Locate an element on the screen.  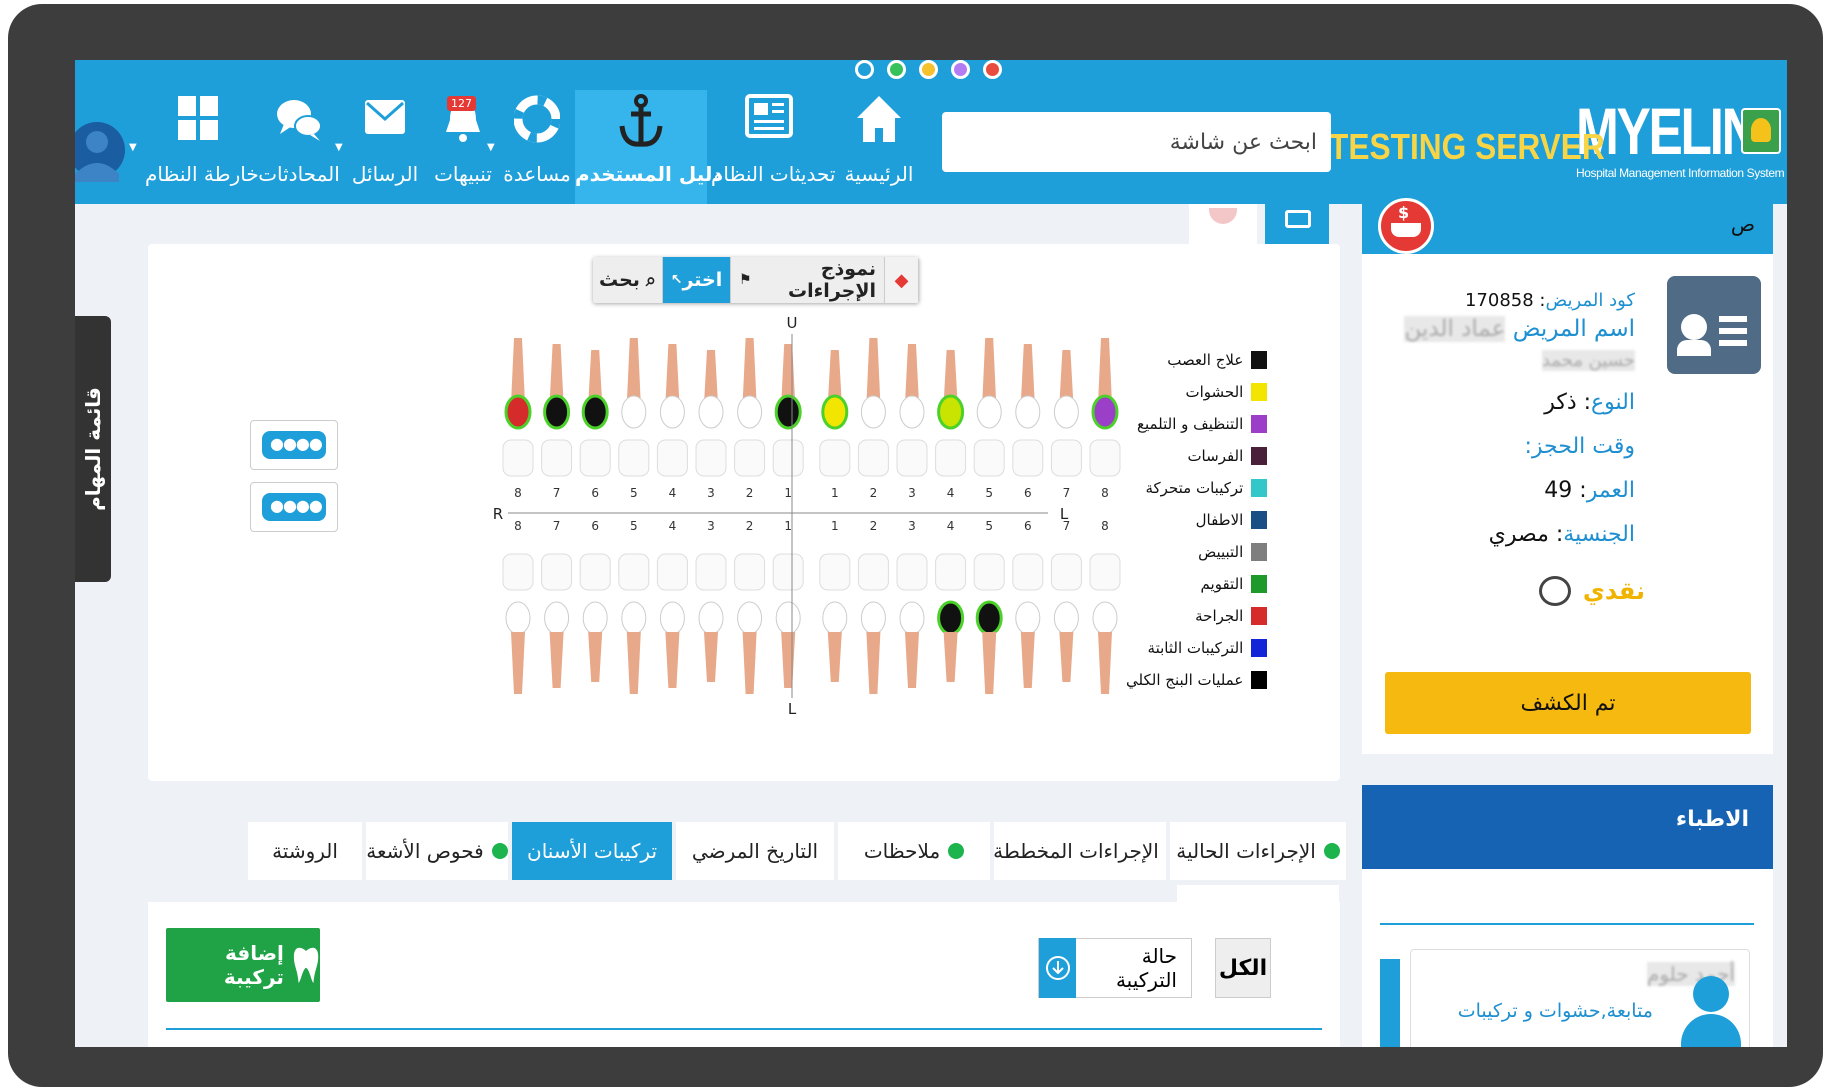
tab-2: ملاحظات is located at coordinates (914, 851).